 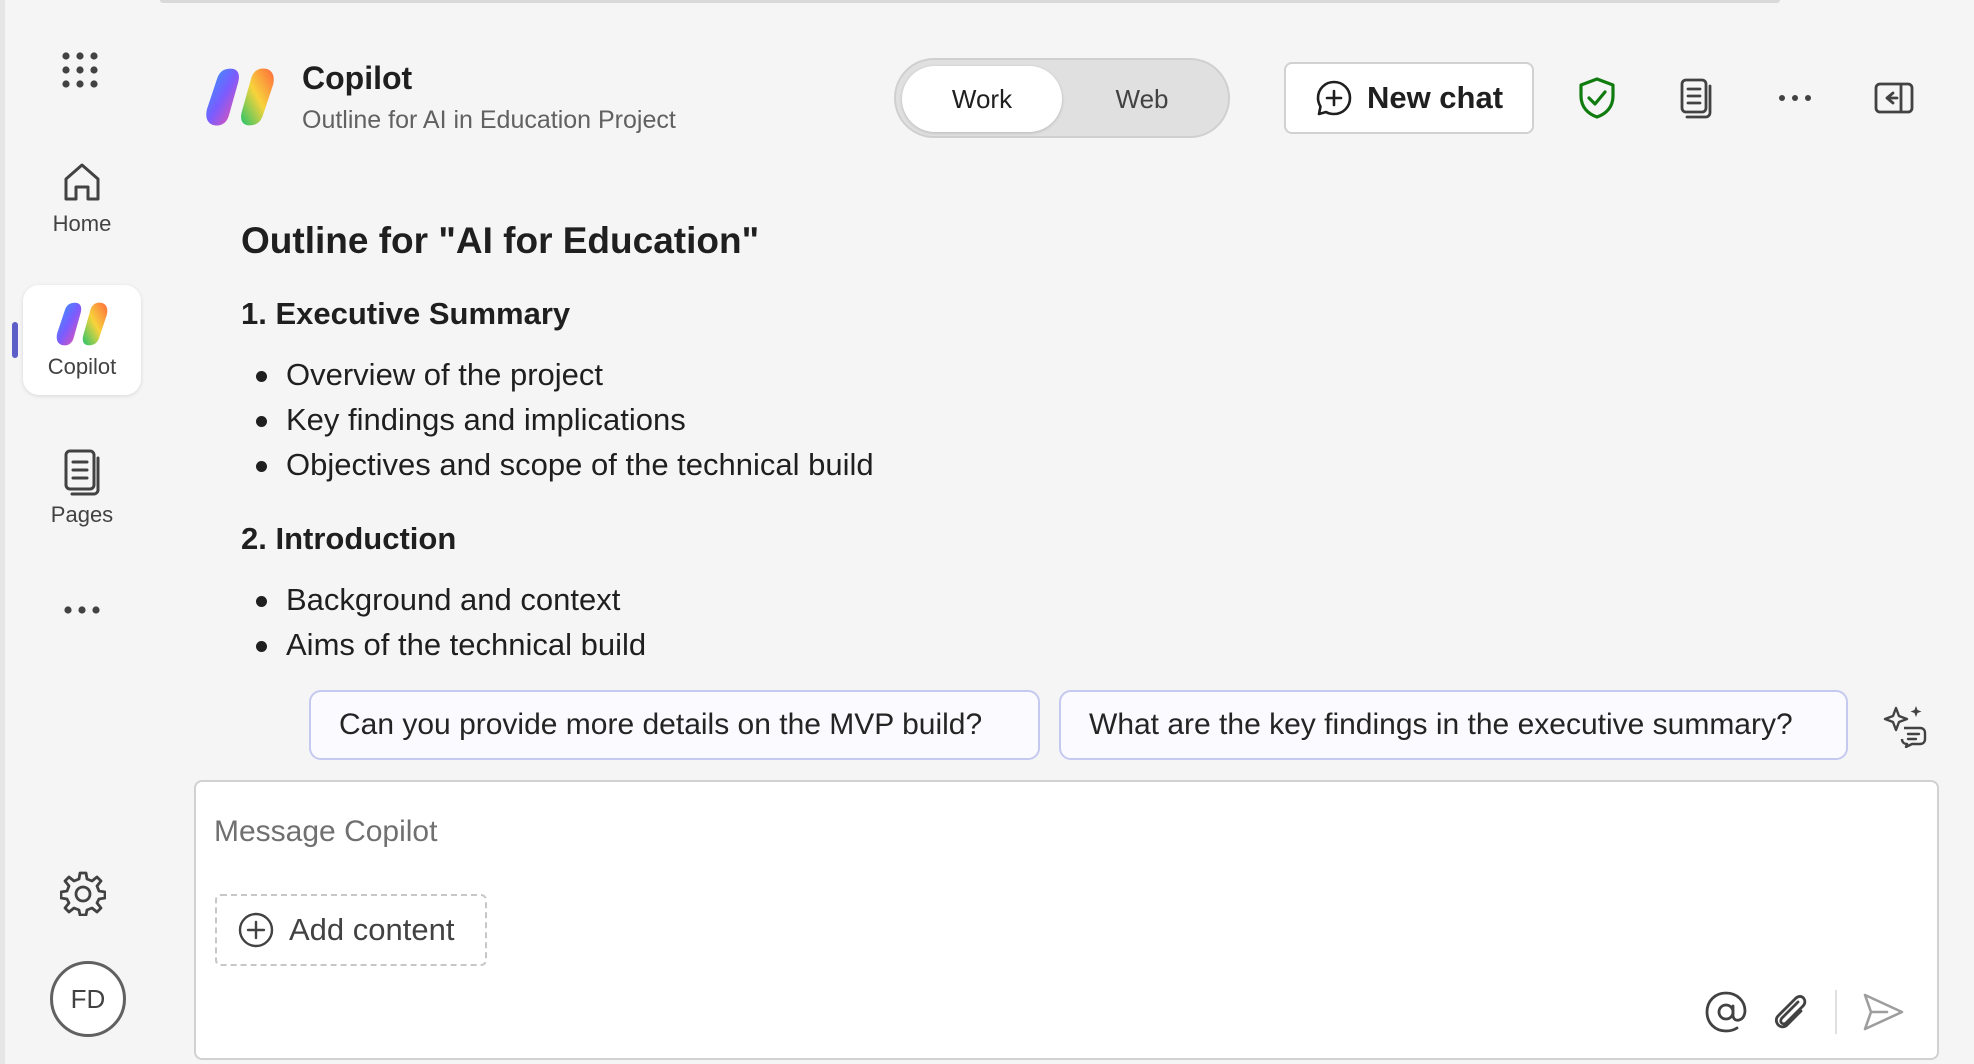 What do you see at coordinates (1334, 98) in the screenshot?
I see `chat-add-icon` at bounding box center [1334, 98].